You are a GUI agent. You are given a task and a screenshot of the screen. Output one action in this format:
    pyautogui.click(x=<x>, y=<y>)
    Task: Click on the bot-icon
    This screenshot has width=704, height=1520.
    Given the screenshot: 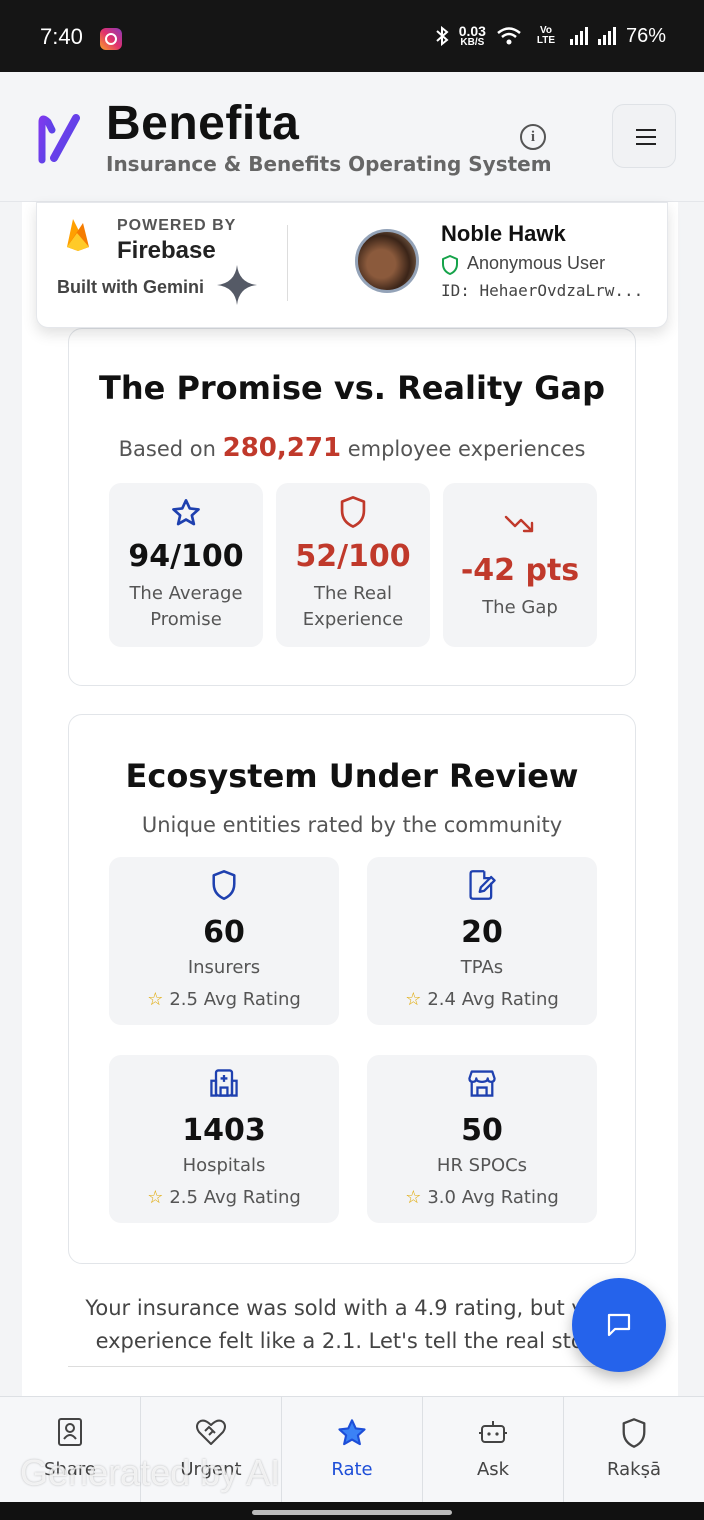 What is the action you would take?
    pyautogui.click(x=493, y=1432)
    